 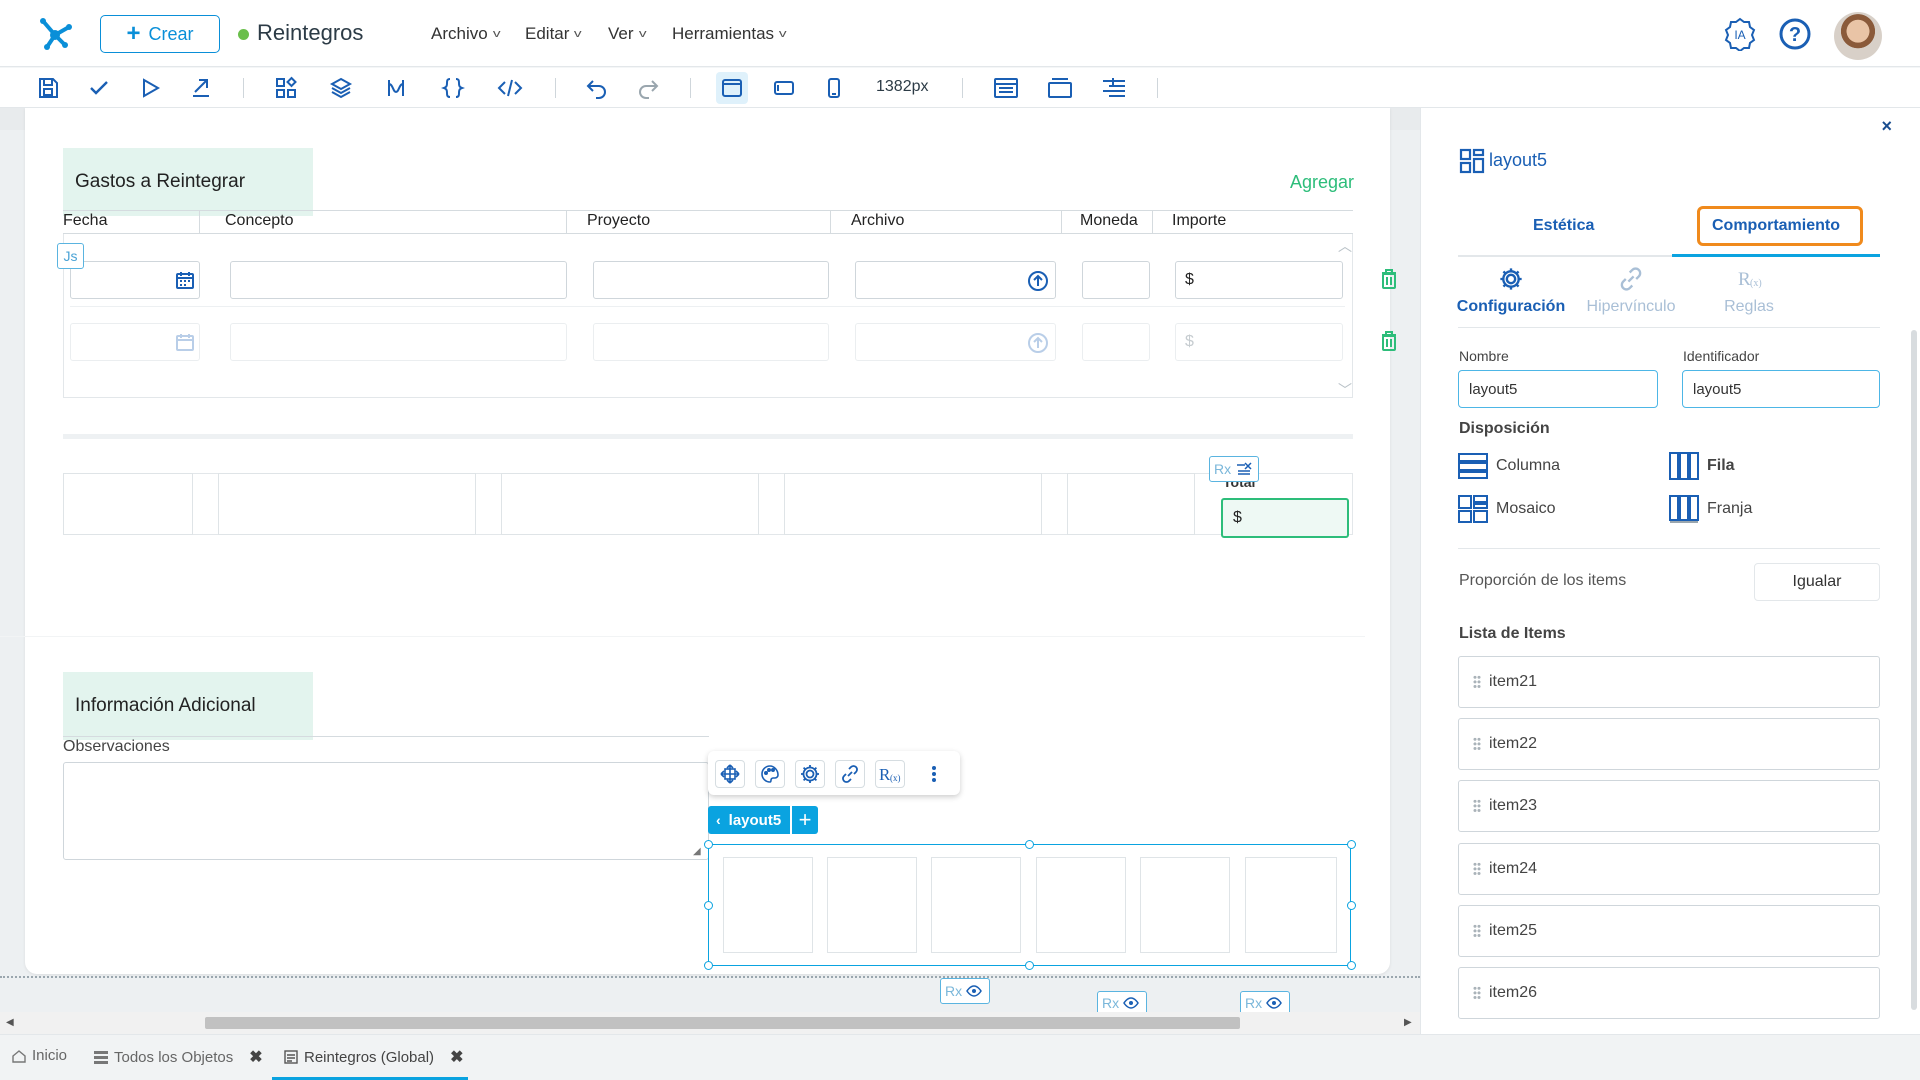 I want to click on more-vert-icon, so click(x=934, y=774).